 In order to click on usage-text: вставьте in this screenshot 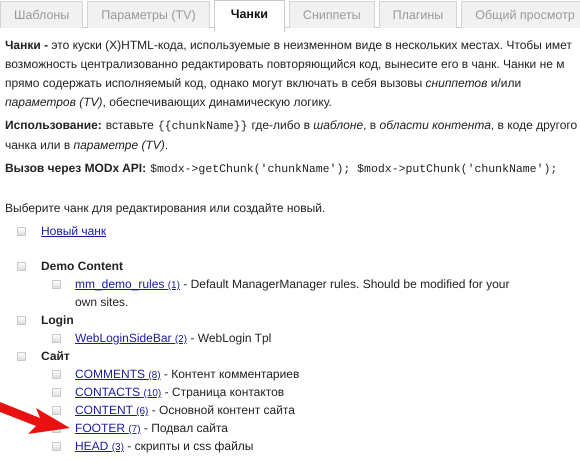, I will do `click(130, 125)`.